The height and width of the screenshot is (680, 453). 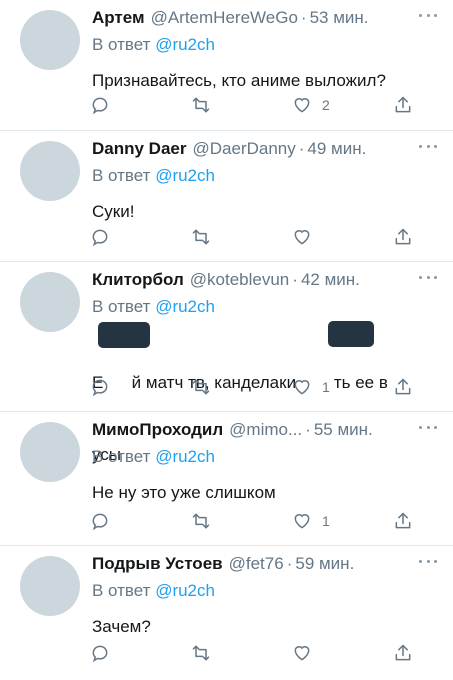 I want to click on tweet-text: Признавайтесь, кто аниме выложил?, so click(x=239, y=80).